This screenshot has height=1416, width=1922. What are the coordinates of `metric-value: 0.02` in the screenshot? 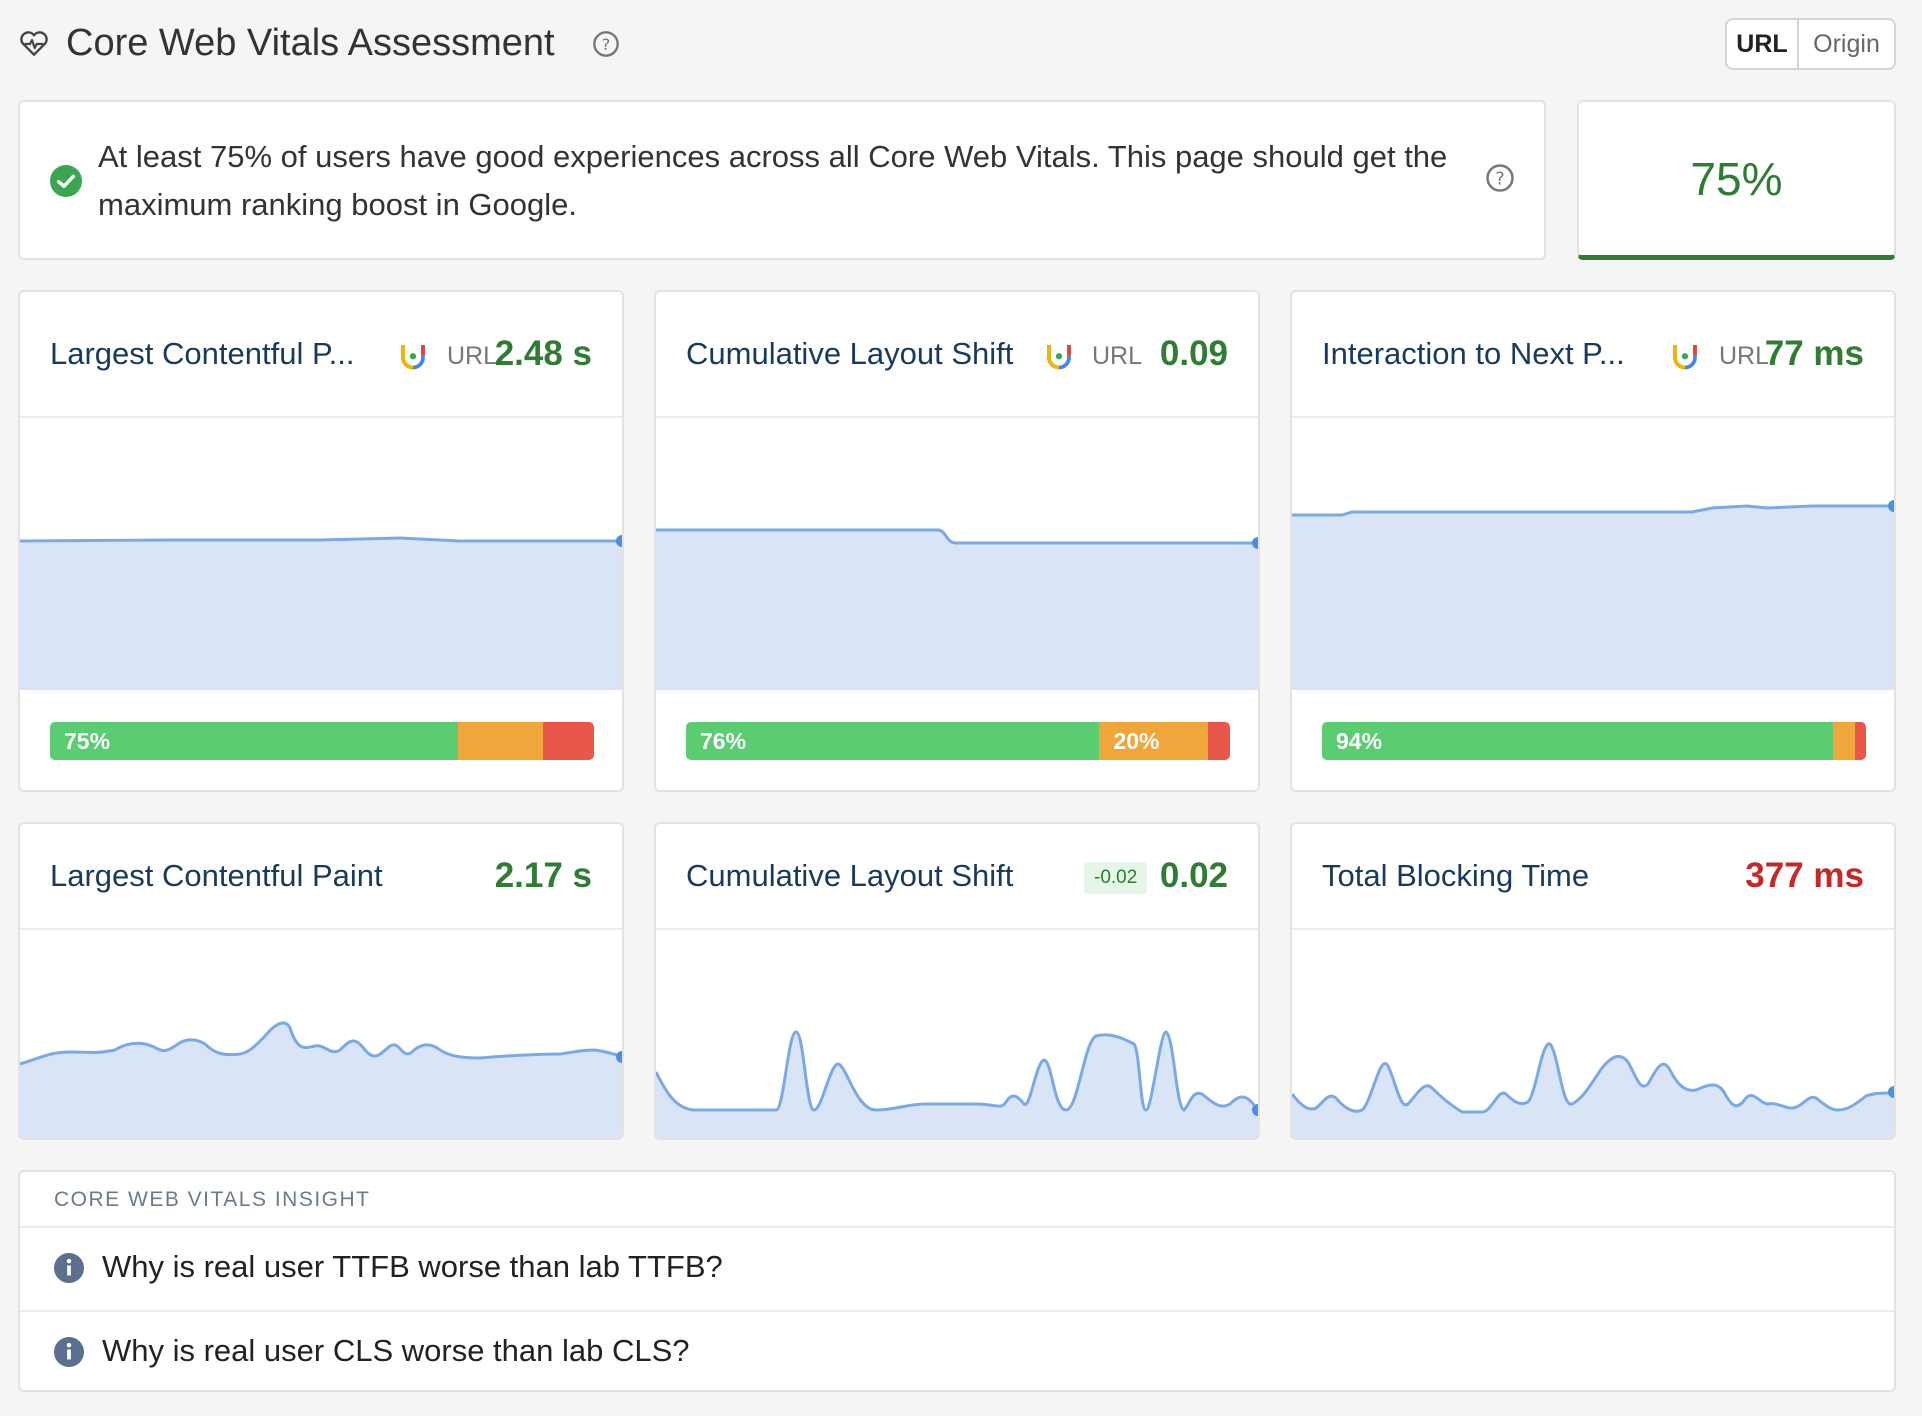 It's located at (1193, 875).